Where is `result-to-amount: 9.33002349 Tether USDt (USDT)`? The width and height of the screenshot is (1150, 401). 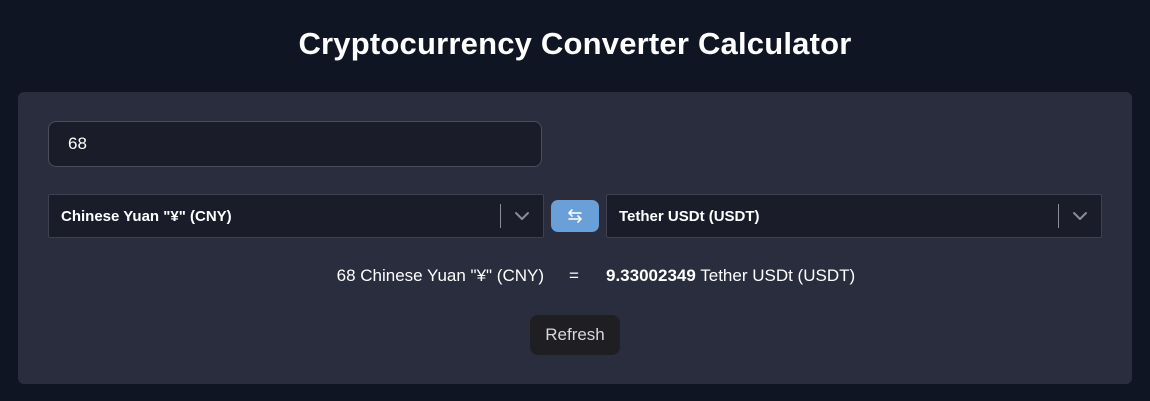
result-to-amount: 9.33002349 Tether USDt (USDT) is located at coordinates (730, 276).